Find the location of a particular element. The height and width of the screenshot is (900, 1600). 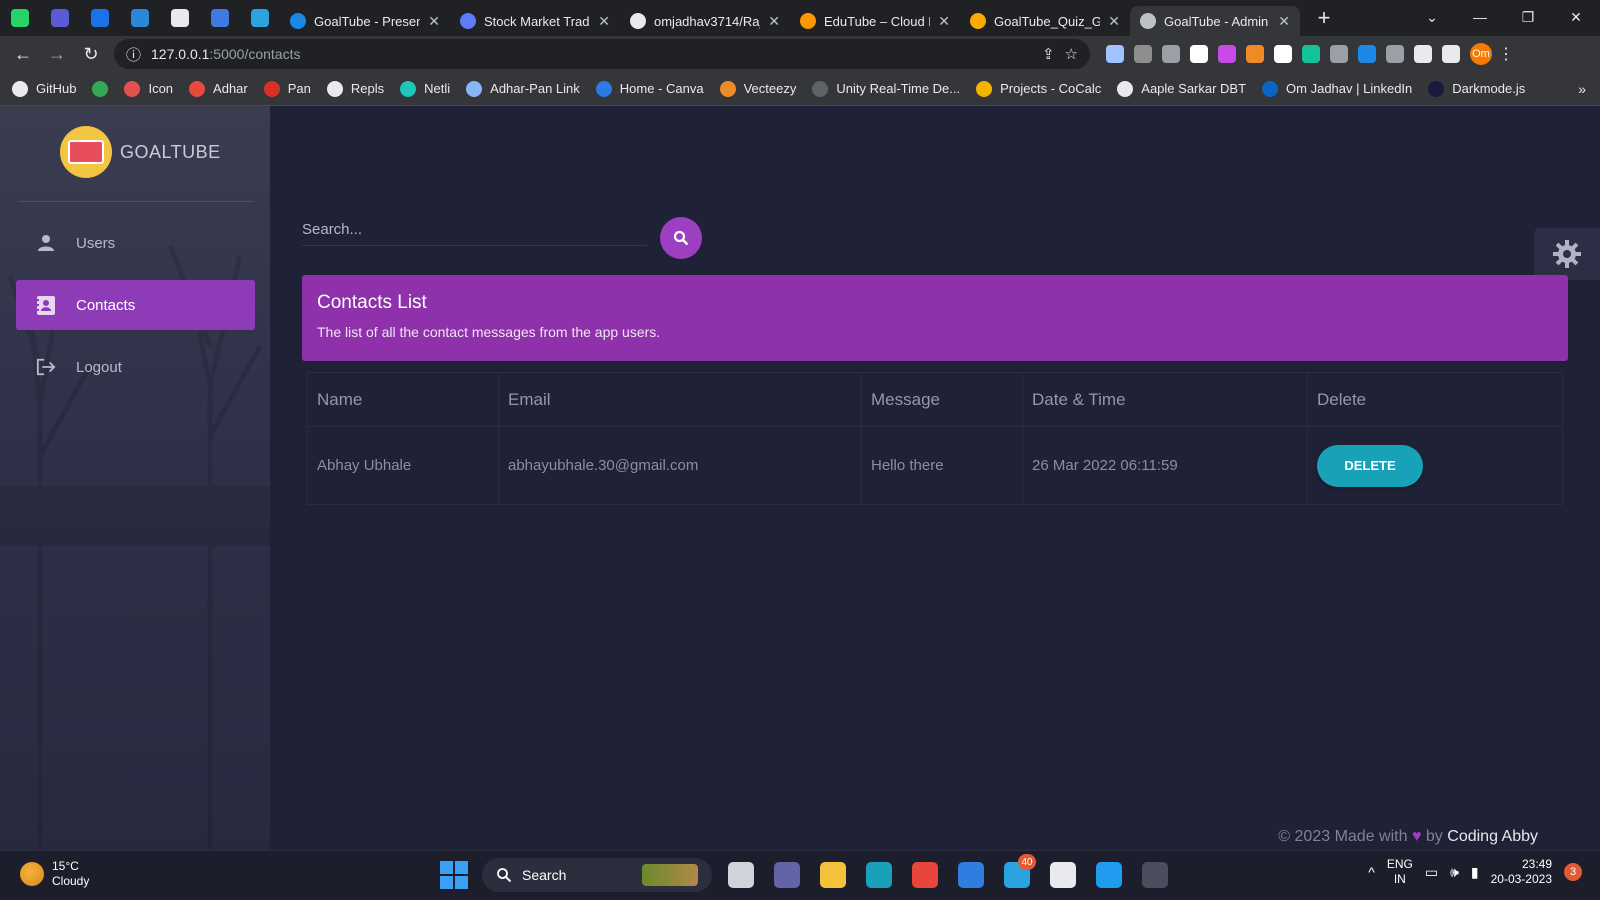

telegram-icon is located at coordinates (260, 18).